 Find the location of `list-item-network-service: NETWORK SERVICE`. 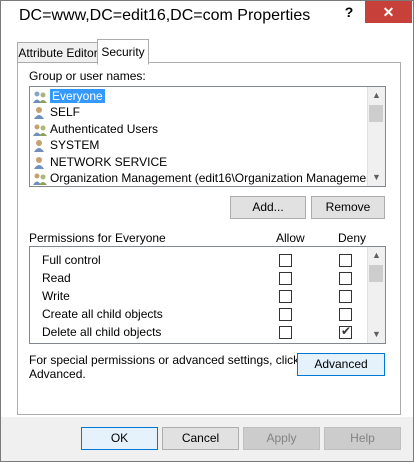

list-item-network-service: NETWORK SERVICE is located at coordinates (99, 162).